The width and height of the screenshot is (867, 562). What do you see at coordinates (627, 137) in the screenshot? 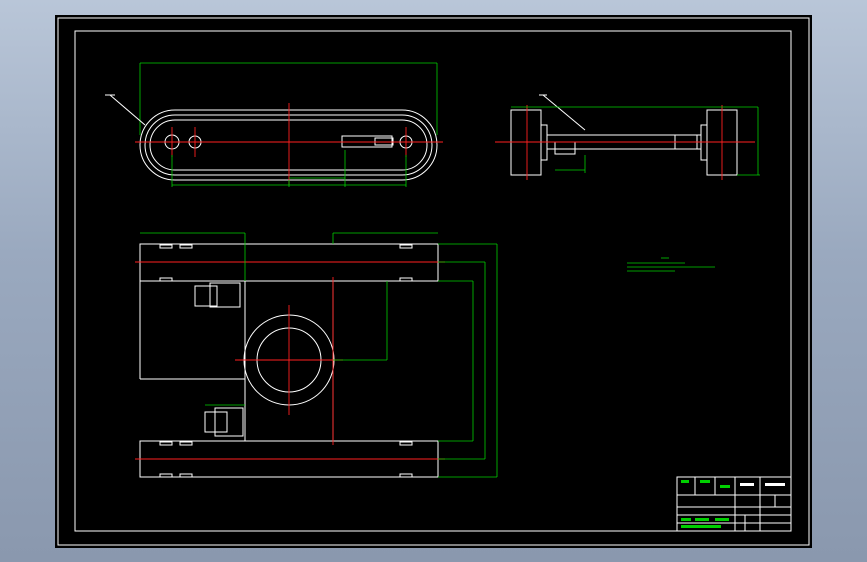
I see `front-view` at bounding box center [627, 137].